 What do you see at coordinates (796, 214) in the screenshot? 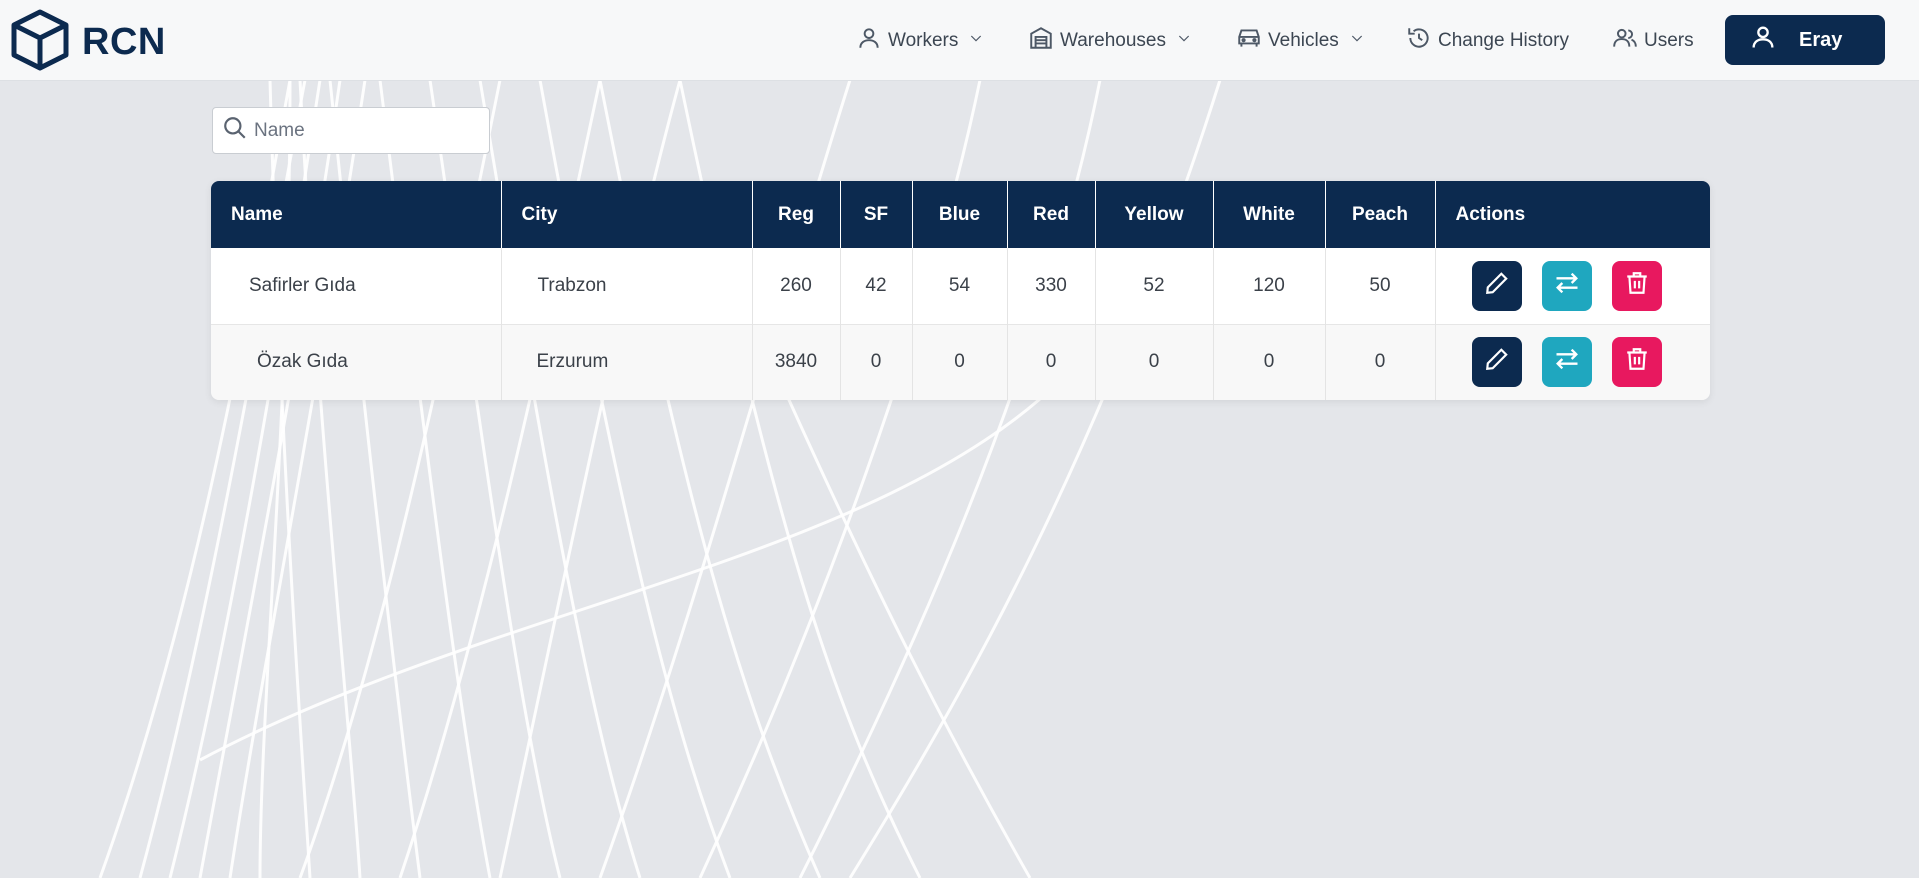
I see `column-header-reg: Reg` at bounding box center [796, 214].